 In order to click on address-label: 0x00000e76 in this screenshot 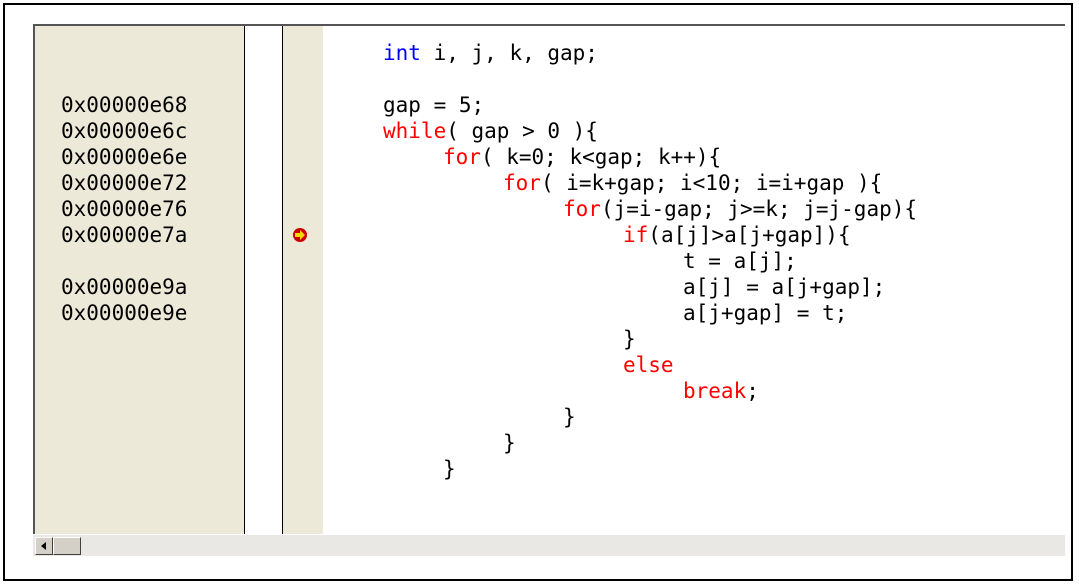, I will do `click(124, 209)`.